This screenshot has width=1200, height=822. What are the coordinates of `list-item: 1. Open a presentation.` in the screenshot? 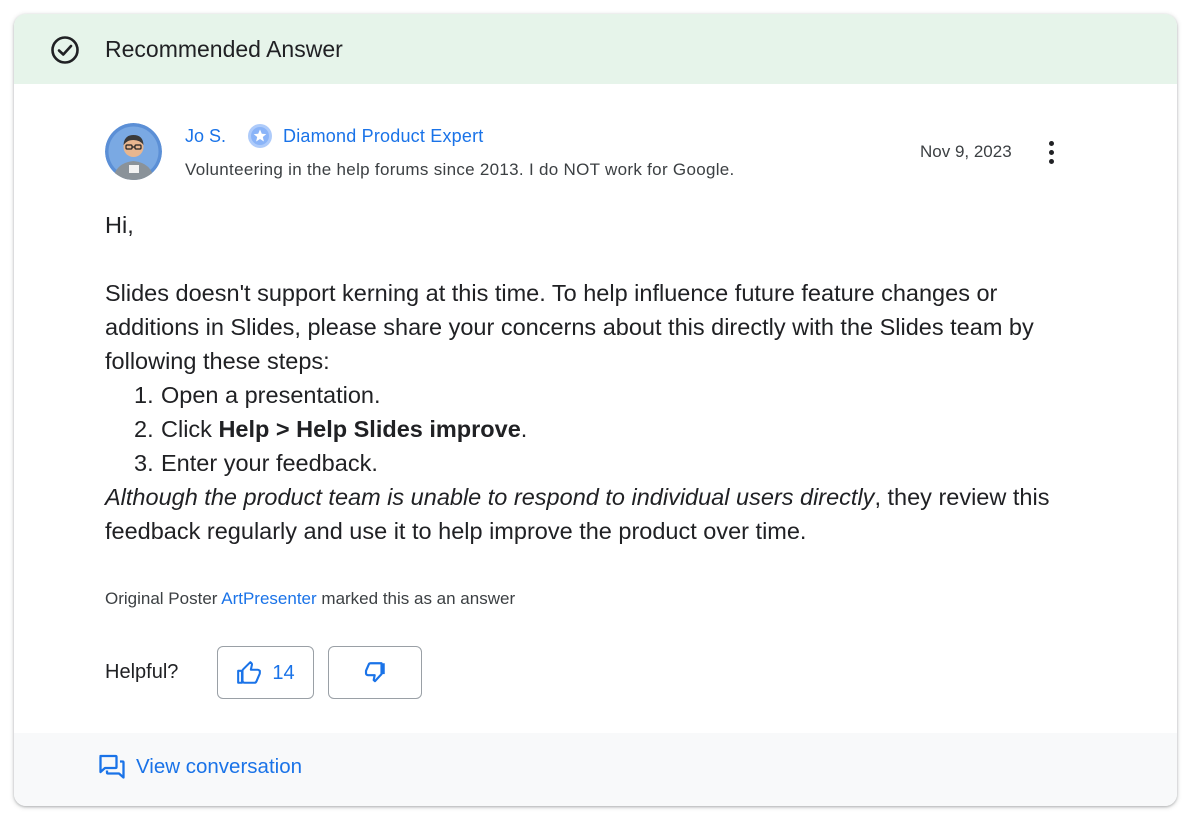 It's located at (257, 395).